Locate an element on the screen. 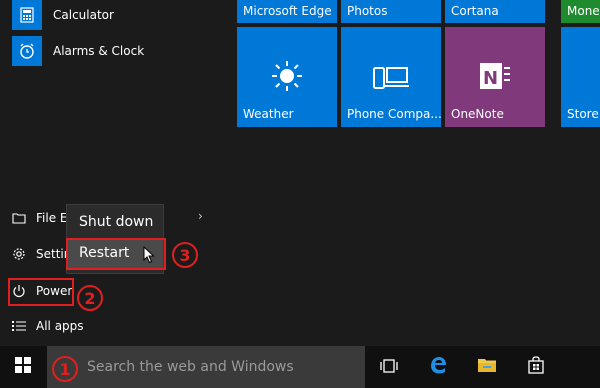  tile-label-weather: Weather is located at coordinates (268, 114).